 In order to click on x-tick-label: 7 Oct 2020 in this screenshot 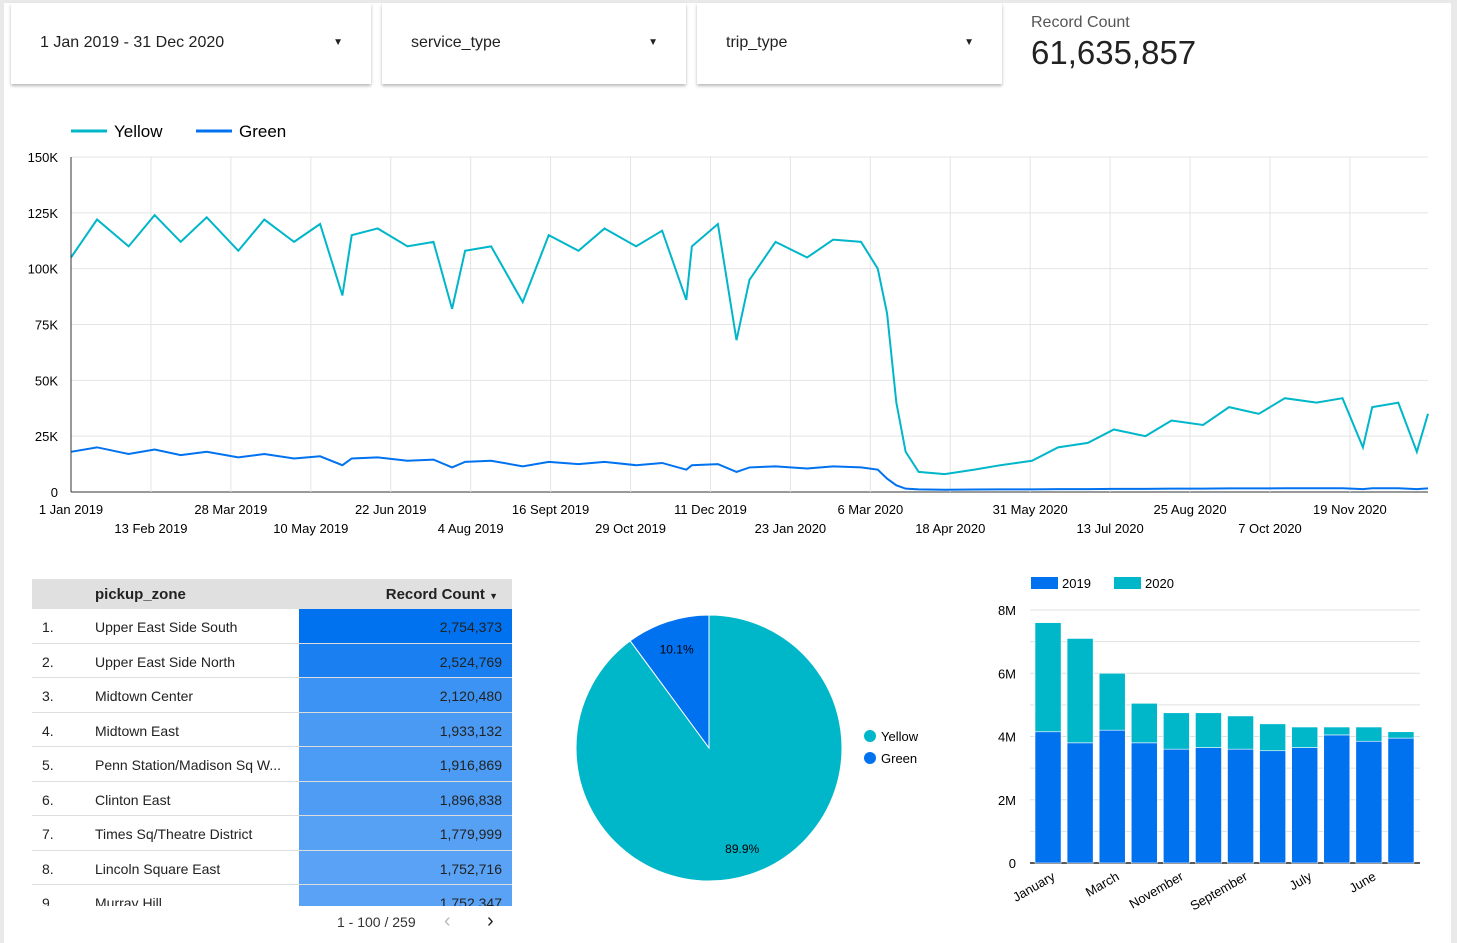, I will do `click(1270, 528)`.